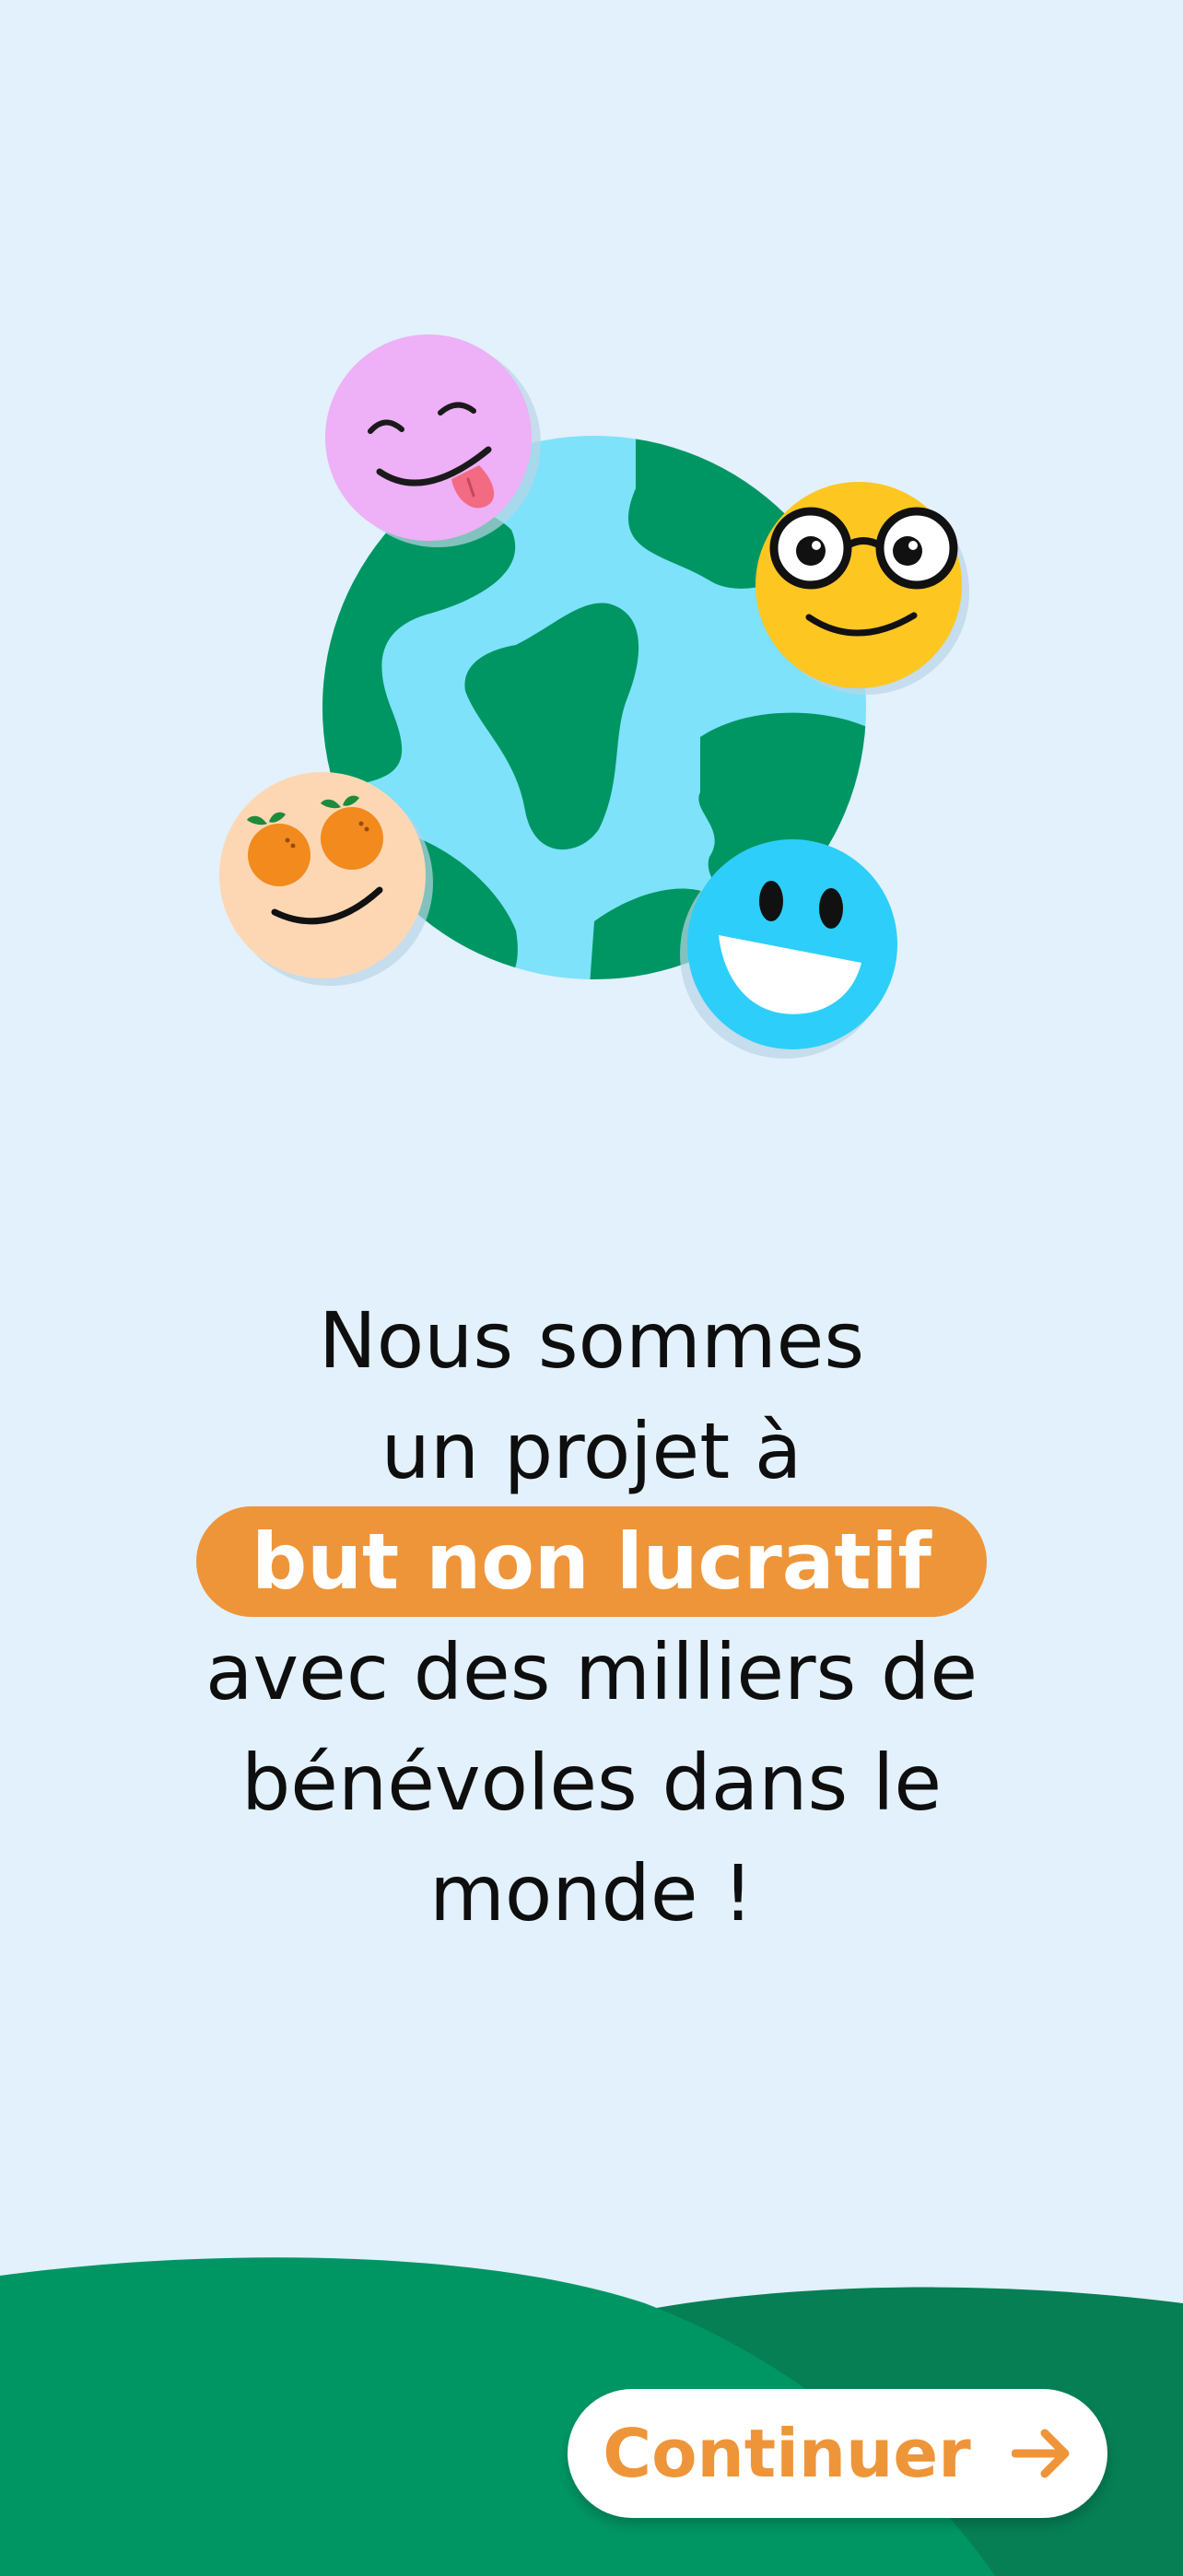 The height and width of the screenshot is (2576, 1183). I want to click on headline-line-2: un projet à, so click(591, 1451).